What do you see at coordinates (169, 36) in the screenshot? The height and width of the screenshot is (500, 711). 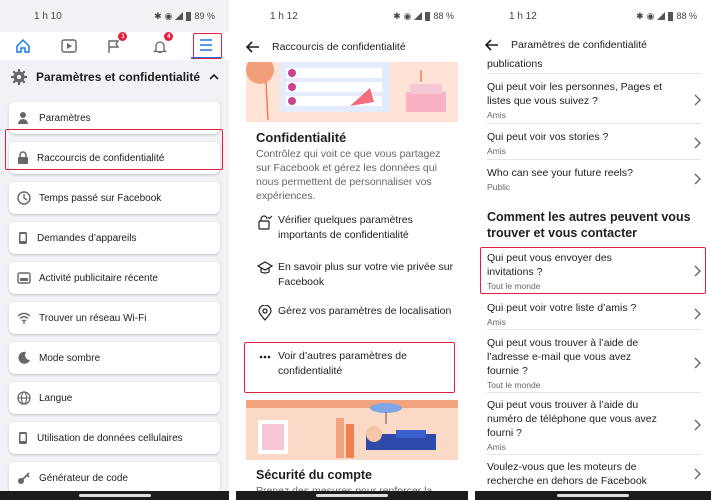 I see `bell-badge: 4` at bounding box center [169, 36].